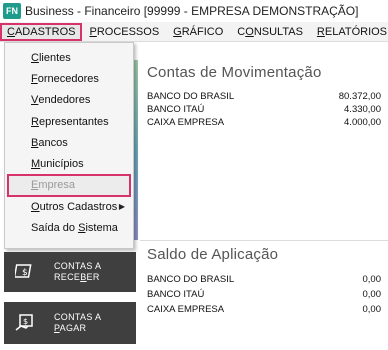 This screenshot has height=350, width=388. I want to click on dropdown-item-mnemonic: F, so click(34, 78).